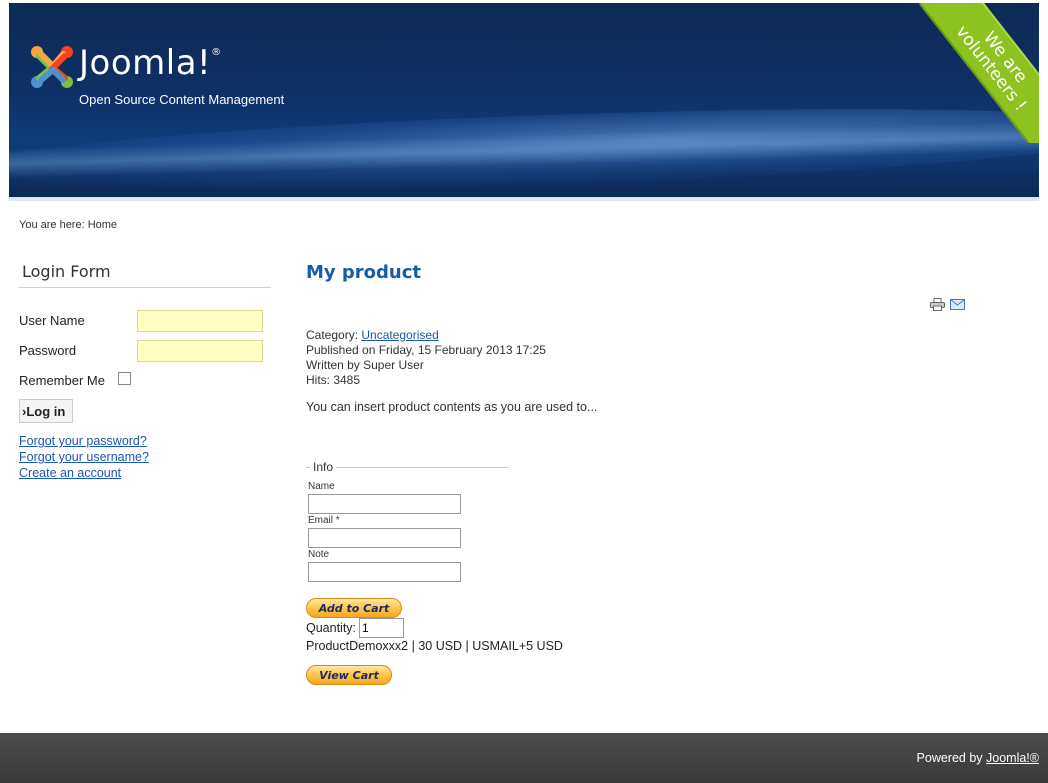  What do you see at coordinates (957, 304) in the screenshot?
I see `email-icon` at bounding box center [957, 304].